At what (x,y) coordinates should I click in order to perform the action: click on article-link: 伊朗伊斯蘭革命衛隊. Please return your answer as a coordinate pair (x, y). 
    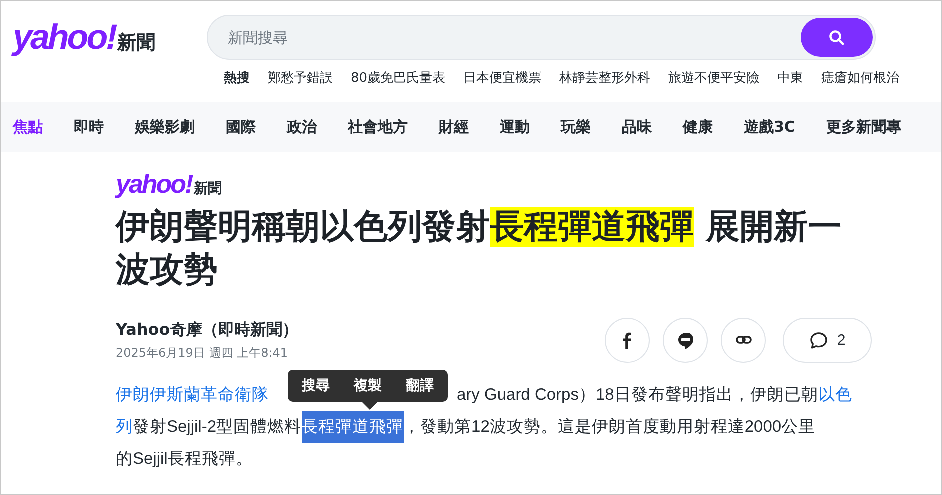
    Looking at the image, I should click on (192, 395).